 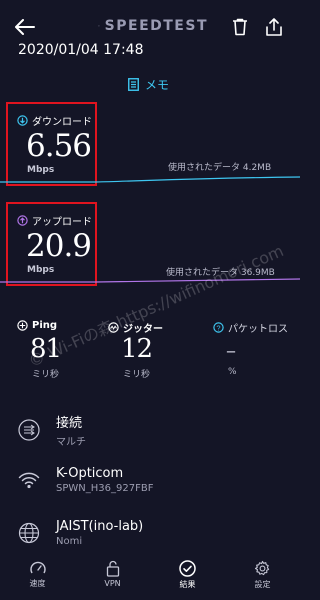 I want to click on share-icon, so click(x=274, y=27).